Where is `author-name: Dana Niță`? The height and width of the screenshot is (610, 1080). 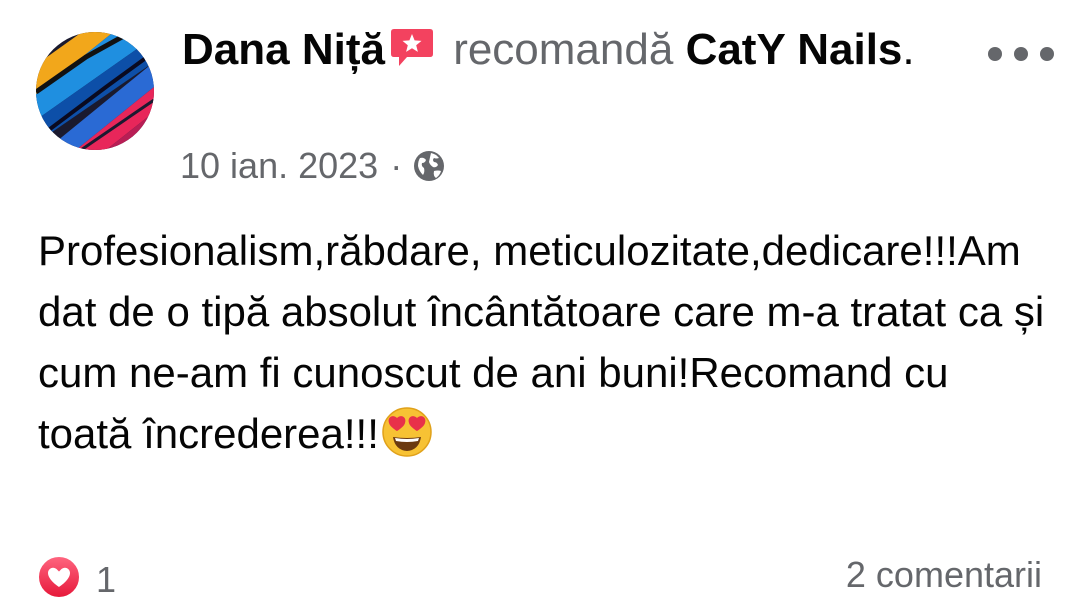 author-name: Dana Niță is located at coordinates (283, 49).